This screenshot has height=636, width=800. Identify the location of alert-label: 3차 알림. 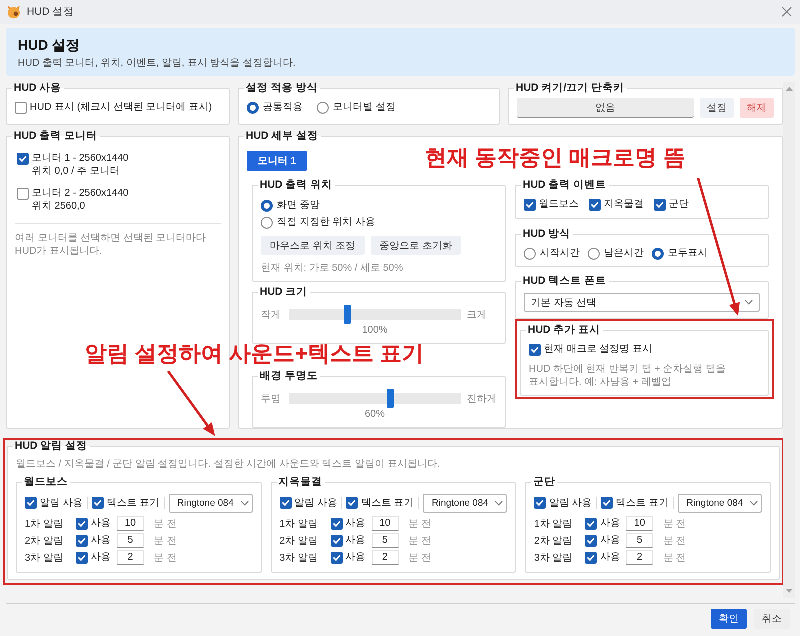
(553, 558).